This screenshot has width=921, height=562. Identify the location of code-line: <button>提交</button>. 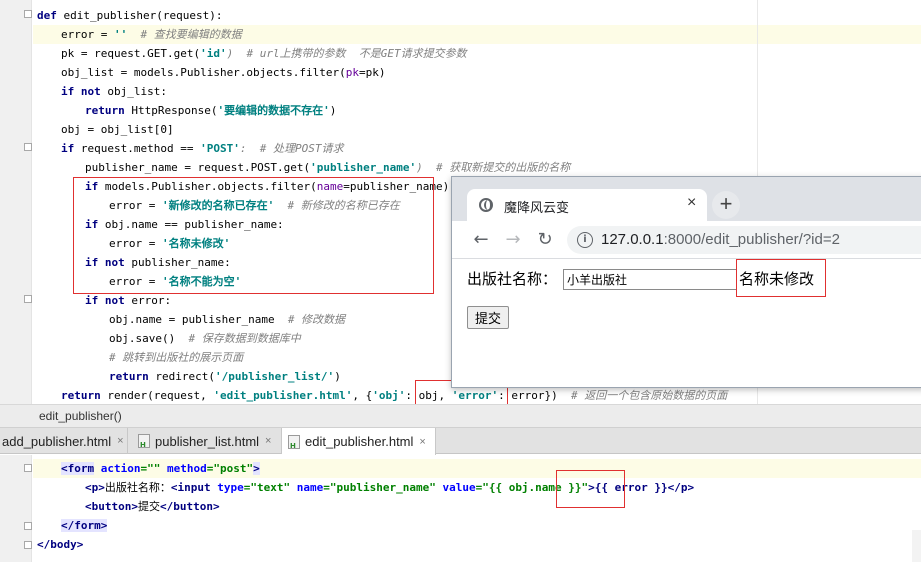
(152, 506).